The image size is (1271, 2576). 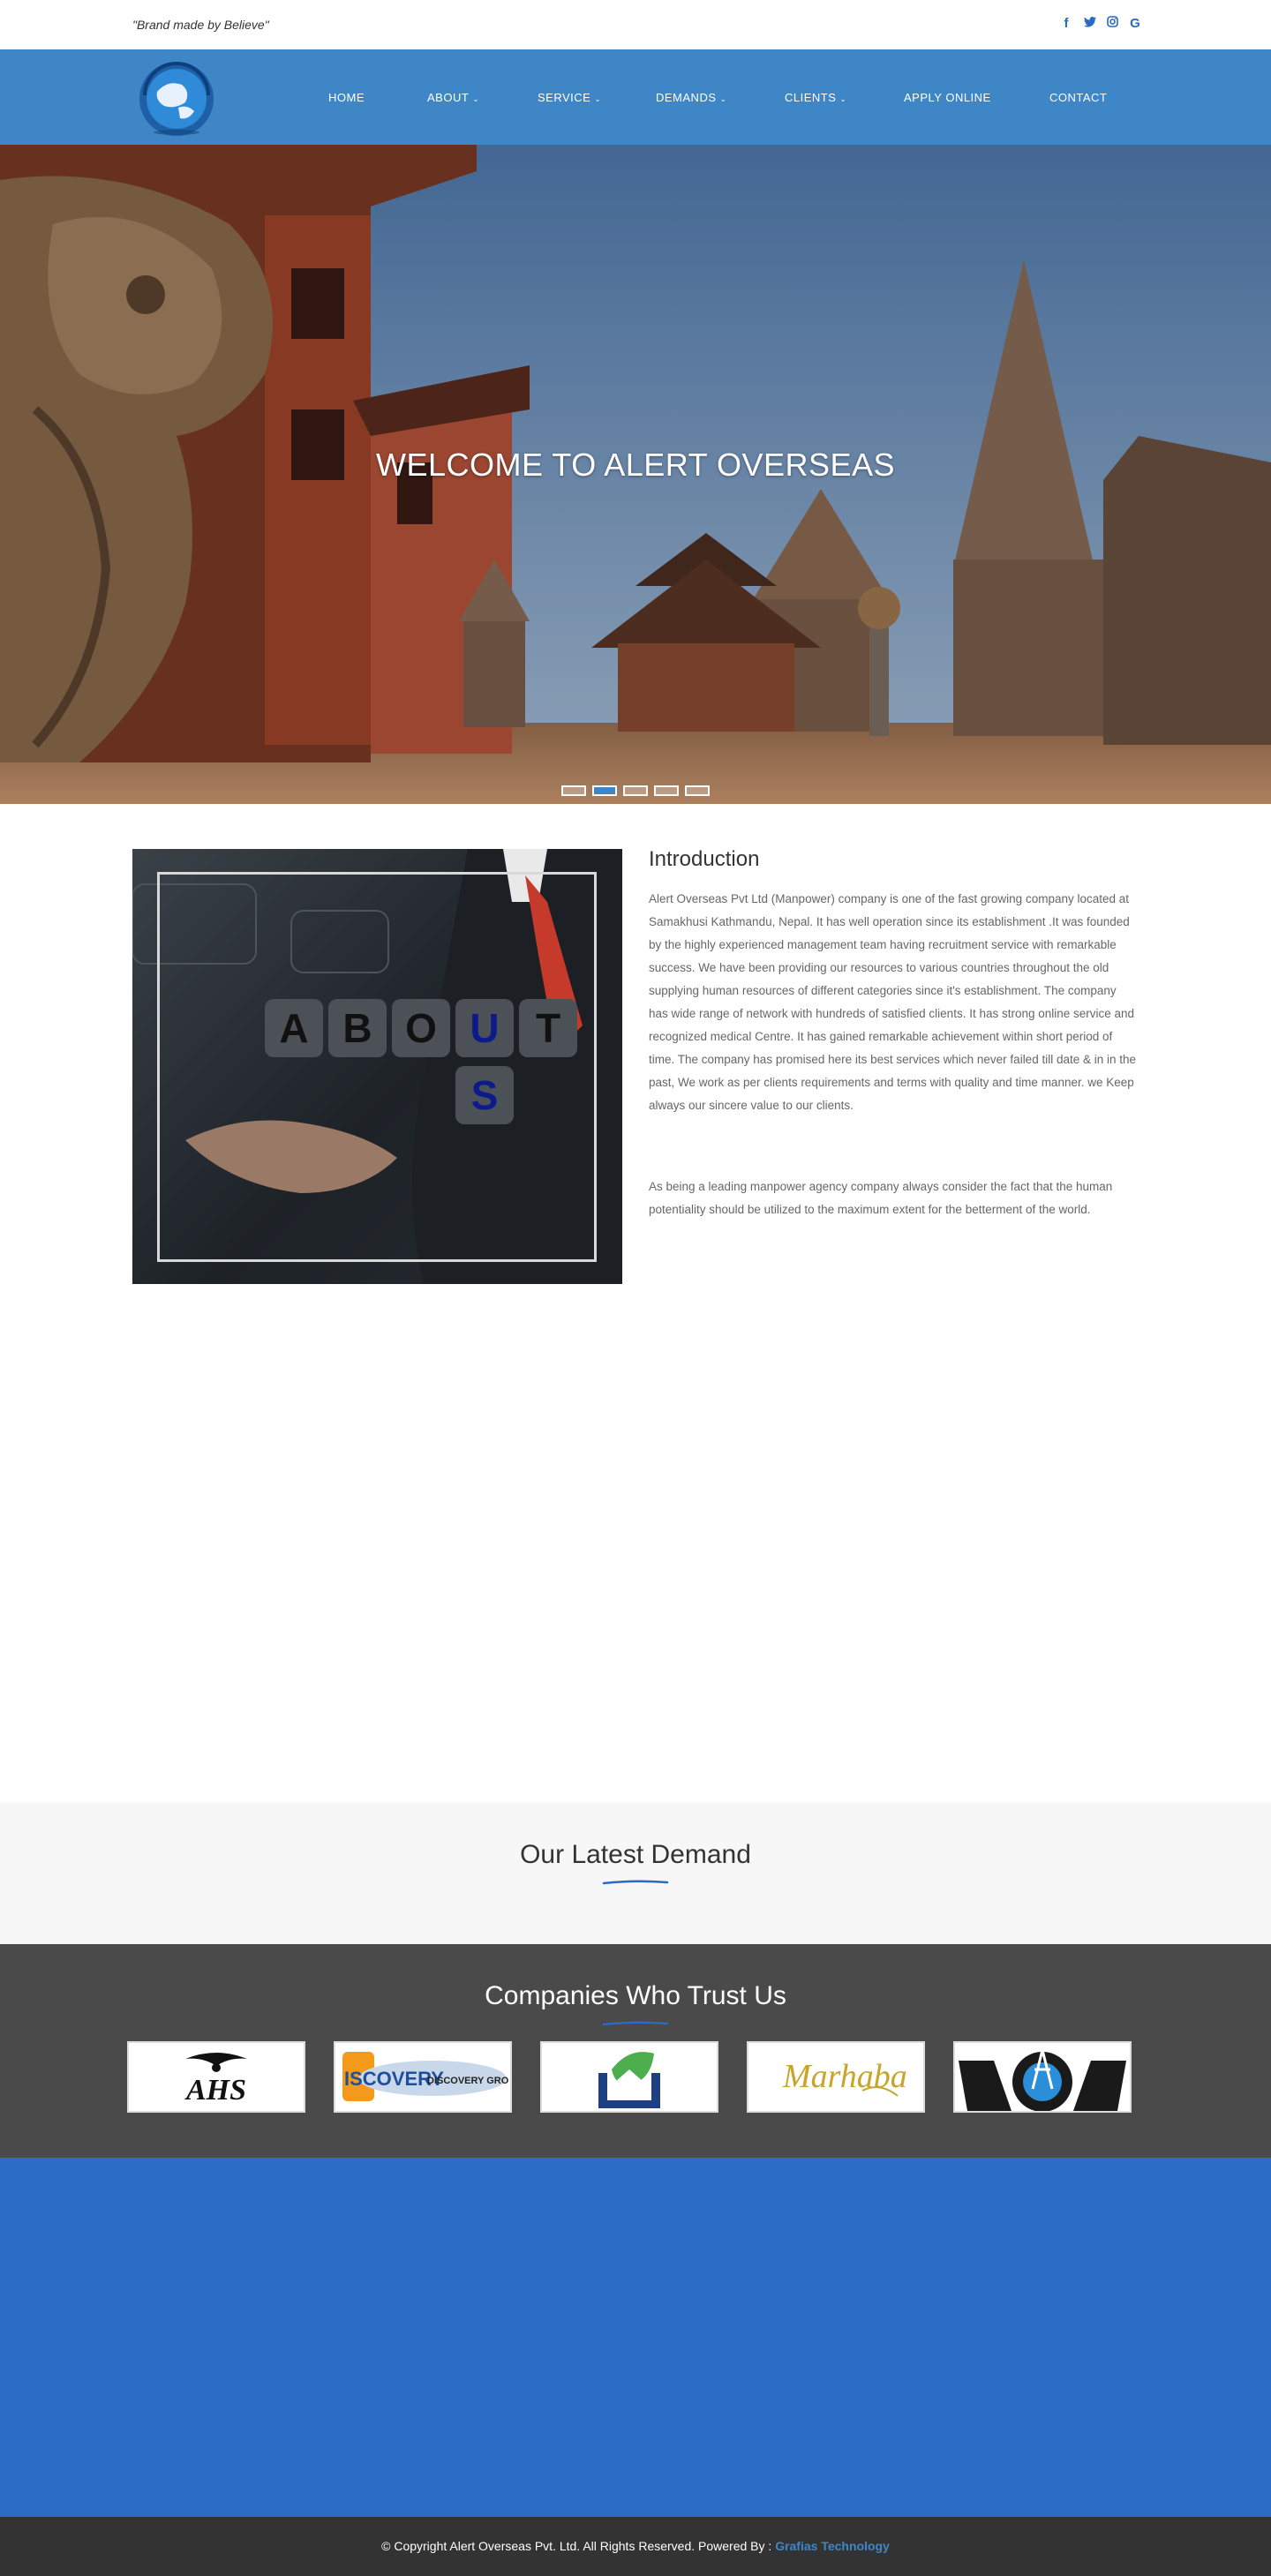 I want to click on hero-title: WELCOME TO ALERT OVERSEAS, so click(x=635, y=465).